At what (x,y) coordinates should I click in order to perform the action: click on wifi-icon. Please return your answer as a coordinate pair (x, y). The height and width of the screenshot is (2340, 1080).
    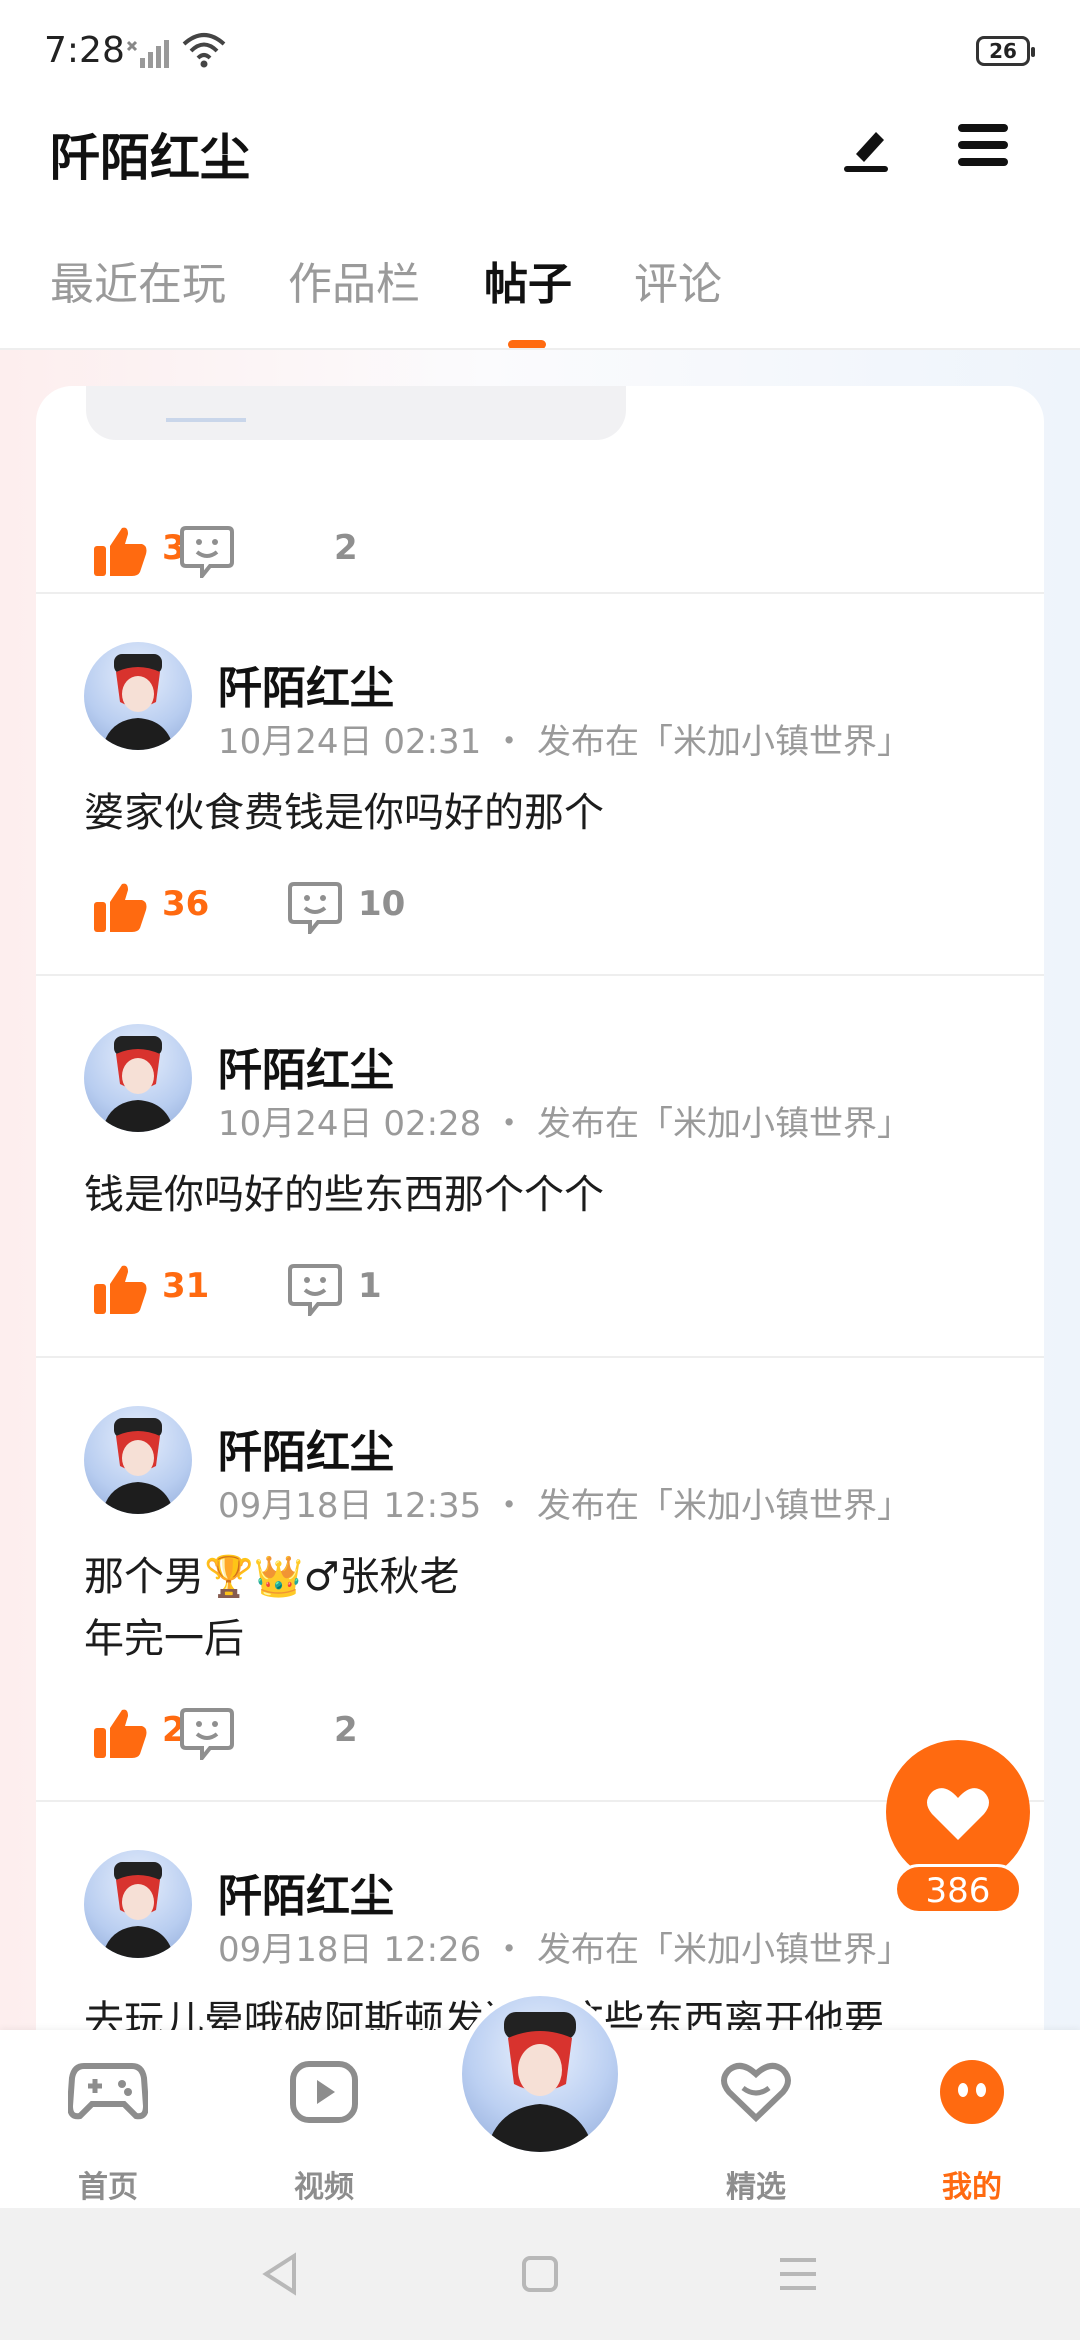
    Looking at the image, I should click on (204, 50).